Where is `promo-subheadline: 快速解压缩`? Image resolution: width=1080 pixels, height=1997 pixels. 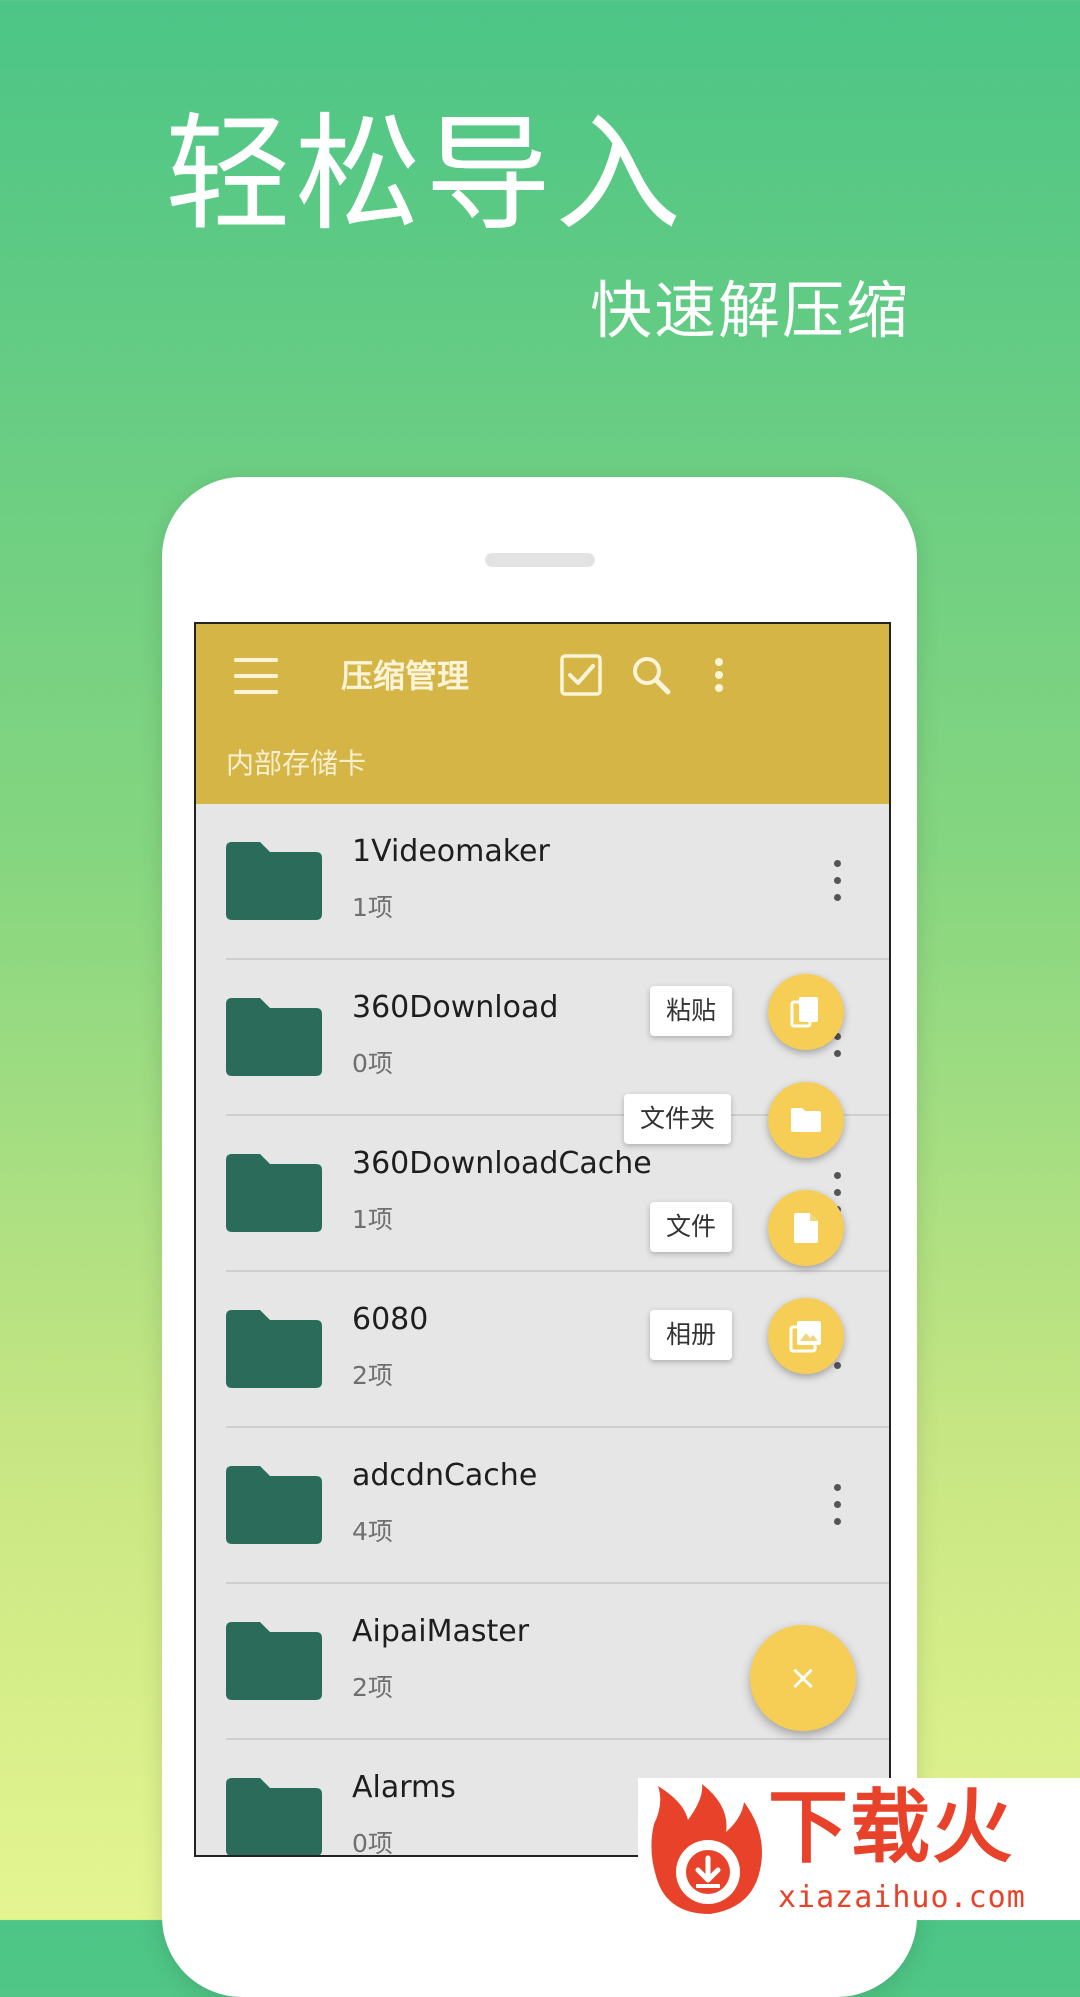 promo-subheadline: 快速解压缩 is located at coordinates (749, 310).